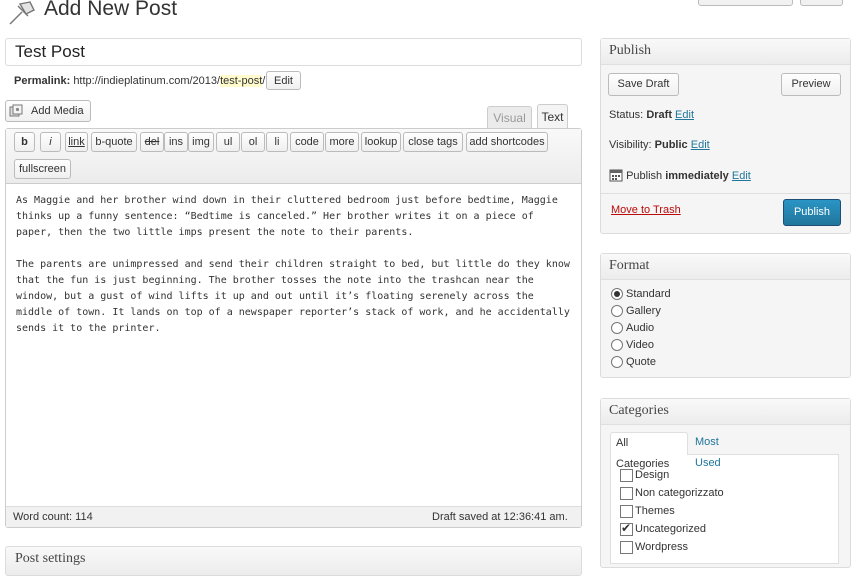 The image size is (857, 576). Describe the element at coordinates (111, 10) in the screenshot. I see `page-title: Add New Post` at that location.